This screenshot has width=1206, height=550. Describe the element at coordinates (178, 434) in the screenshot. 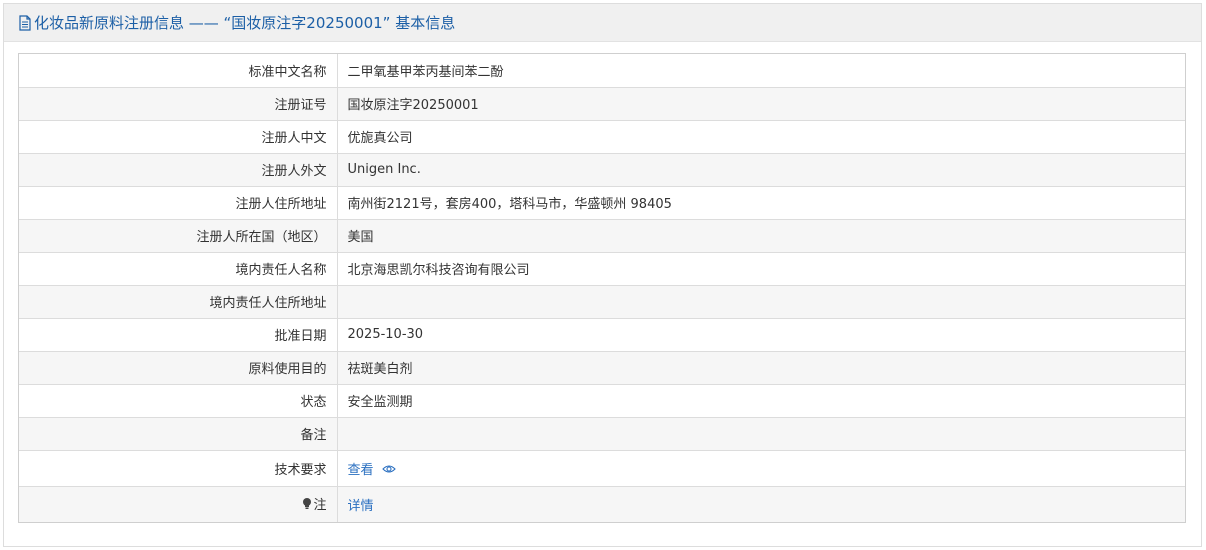

I see `row-label: 备注` at that location.